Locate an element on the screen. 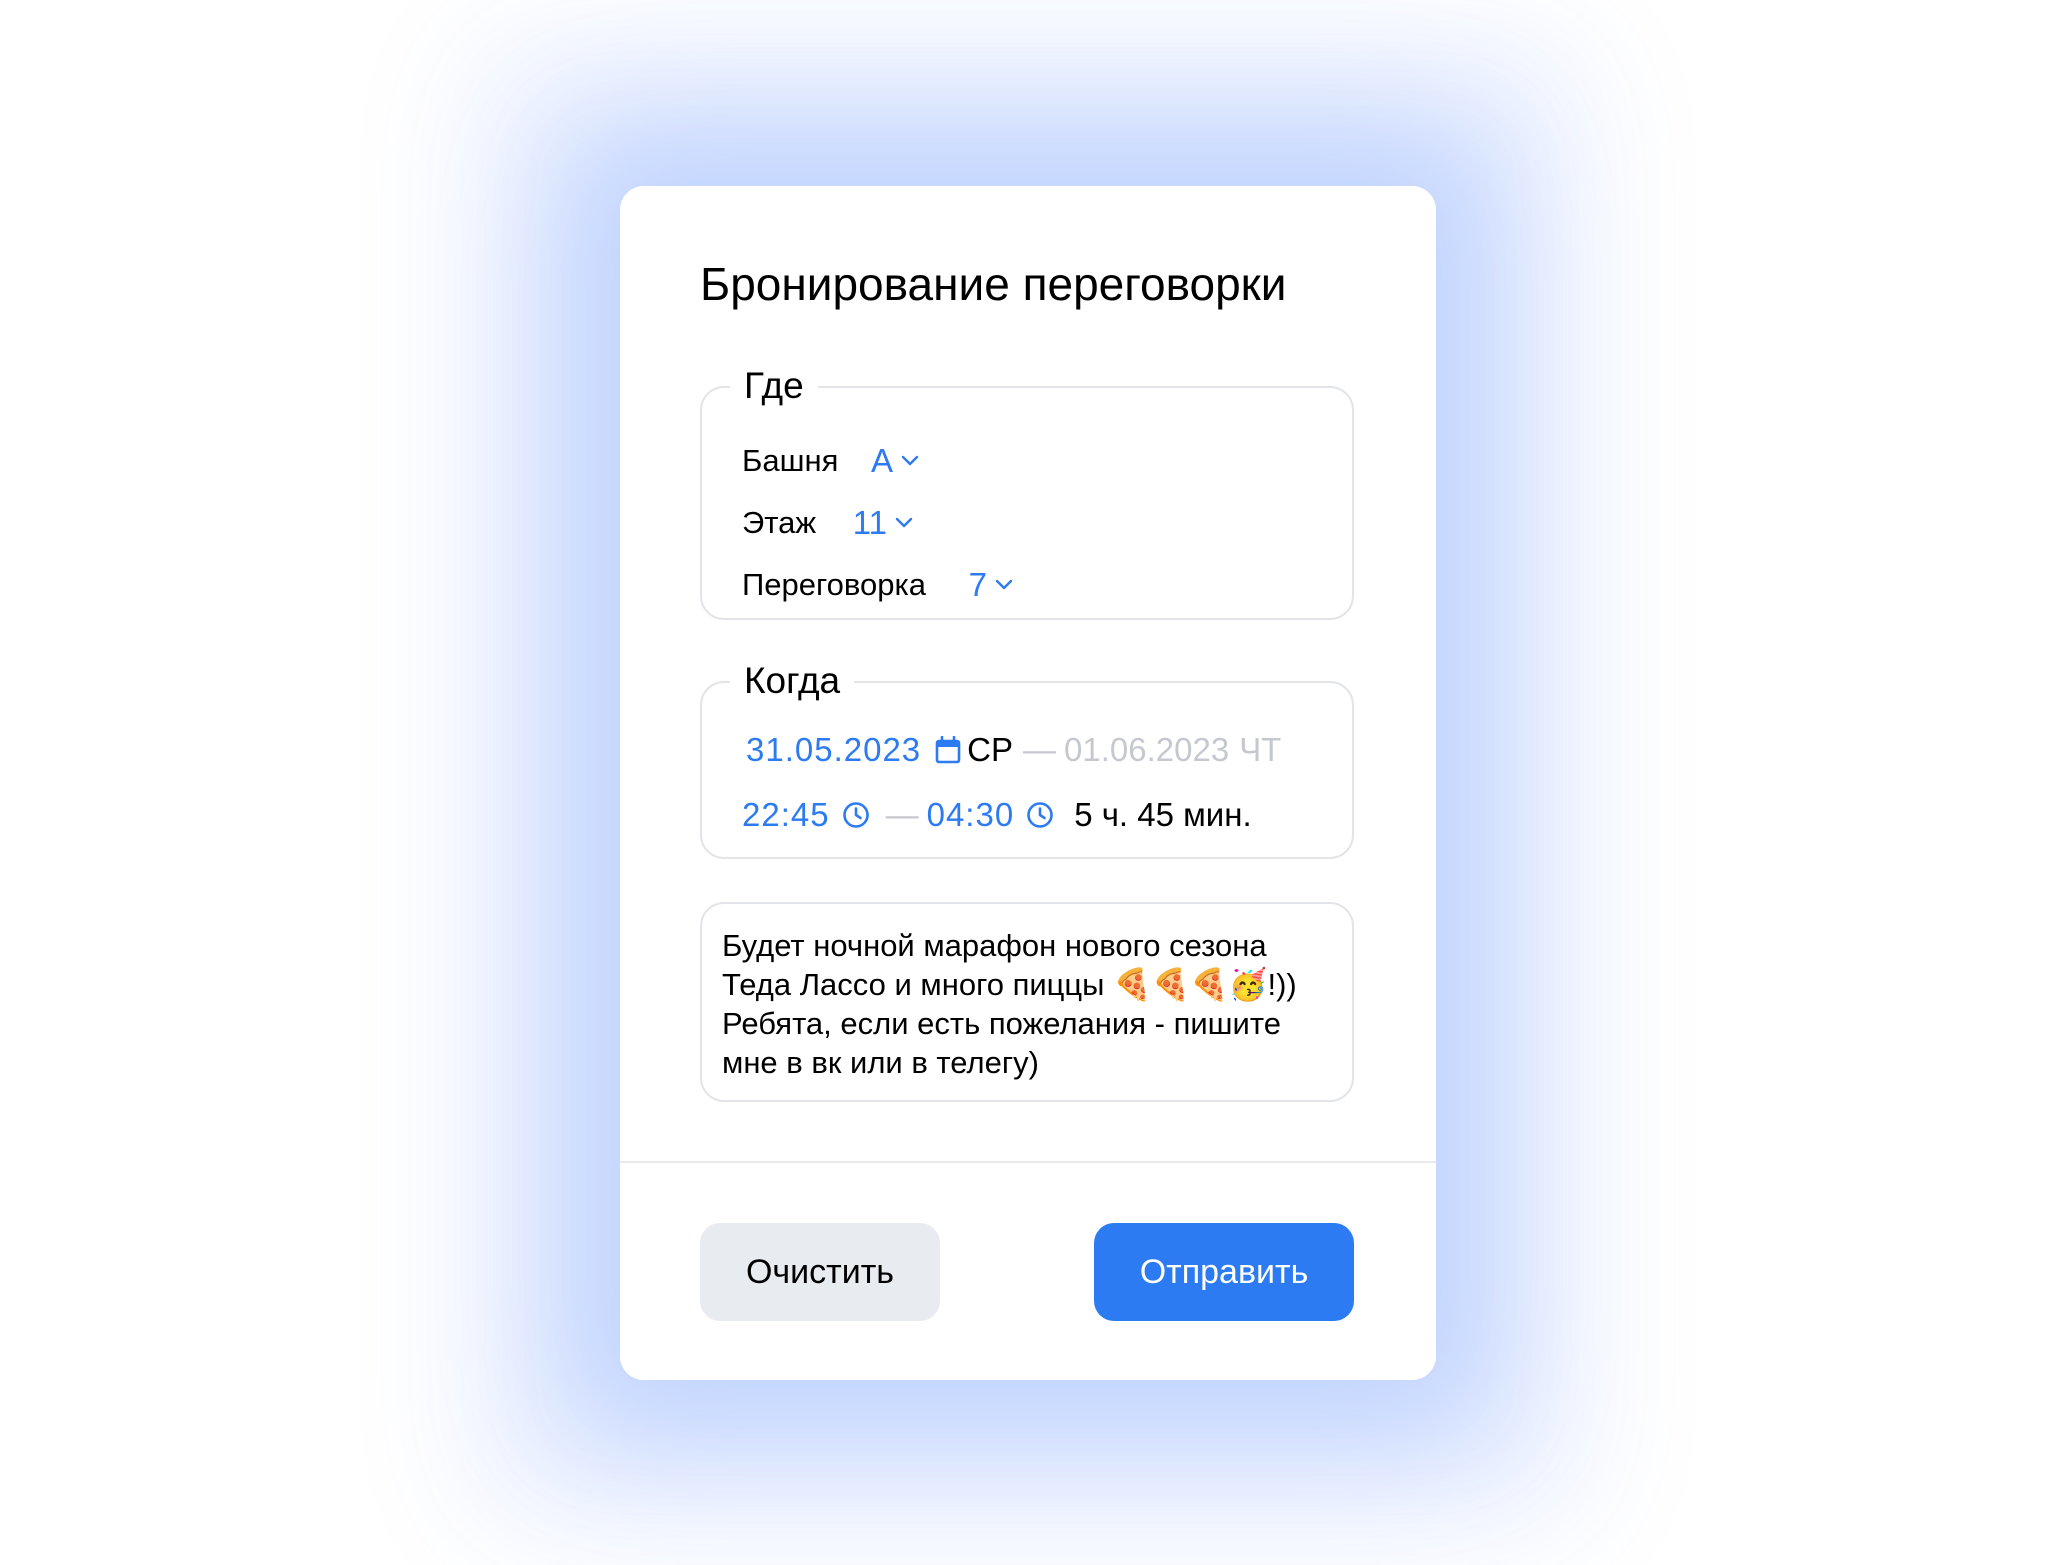 This screenshot has height=1565, width=2045. room-select: 7 is located at coordinates (991, 585).